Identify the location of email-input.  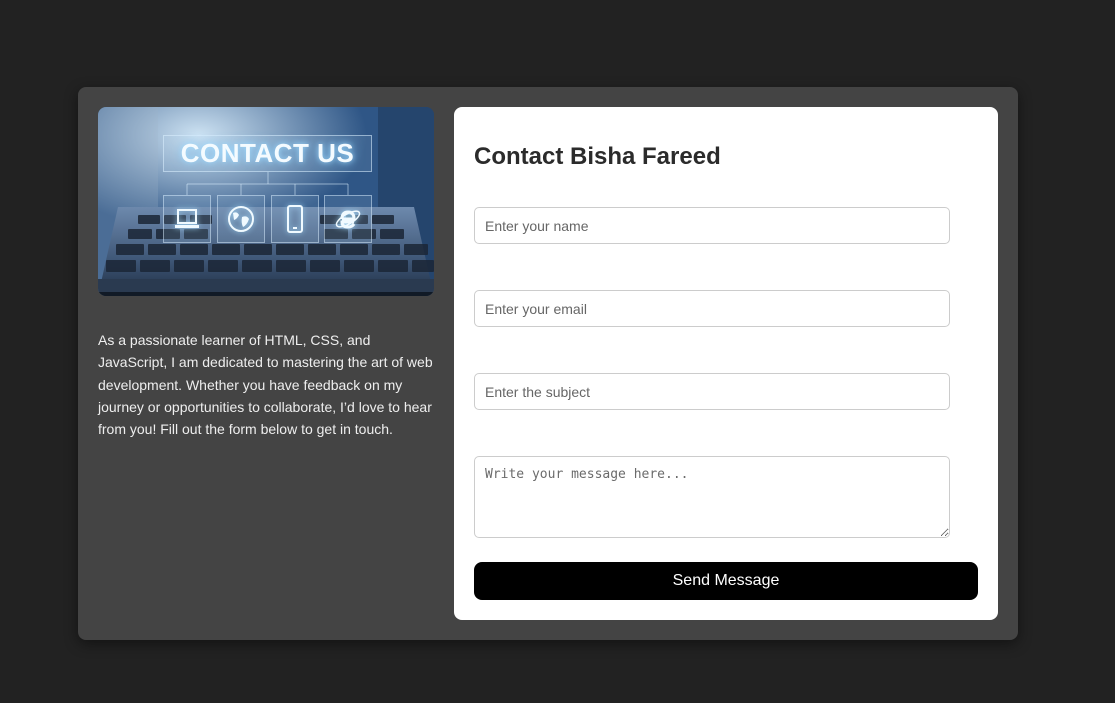
(712, 308).